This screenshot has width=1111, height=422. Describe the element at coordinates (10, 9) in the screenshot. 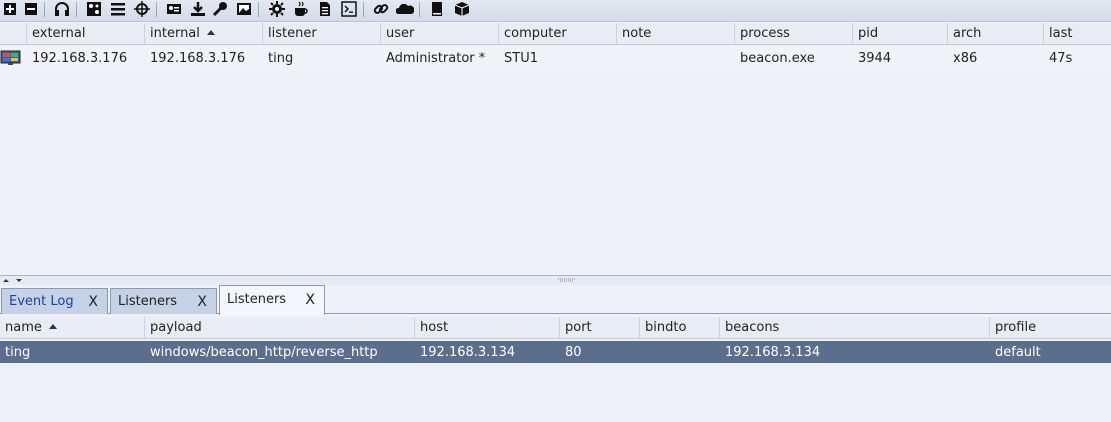

I see `new-connection-icon` at that location.